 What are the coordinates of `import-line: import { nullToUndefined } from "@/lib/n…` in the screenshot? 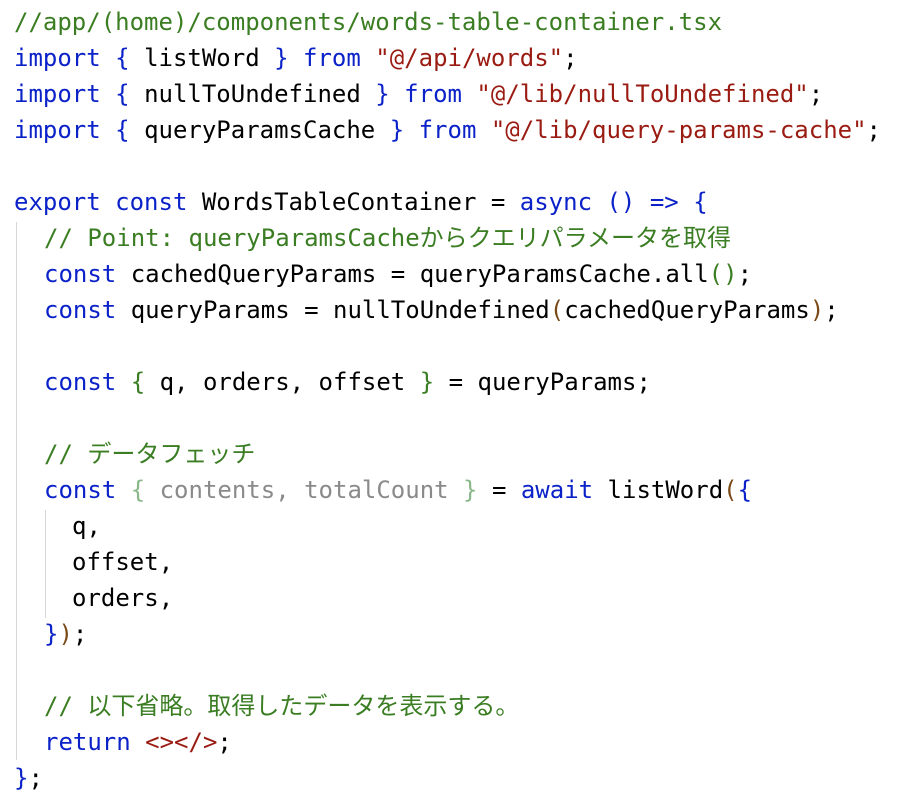 It's located at (419, 94).